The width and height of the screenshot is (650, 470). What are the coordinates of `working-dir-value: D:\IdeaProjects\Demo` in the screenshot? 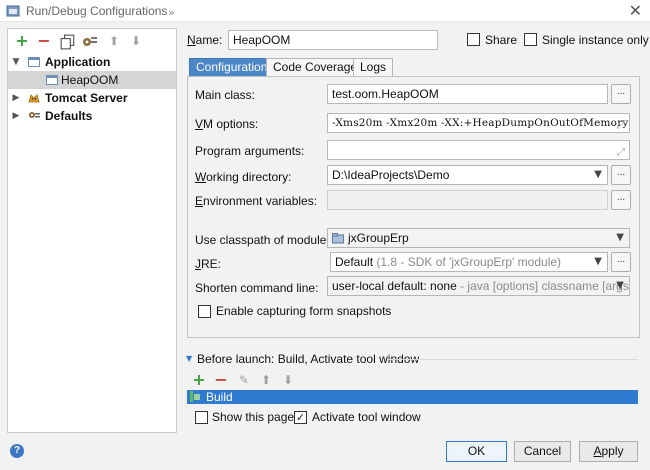 It's located at (391, 175).